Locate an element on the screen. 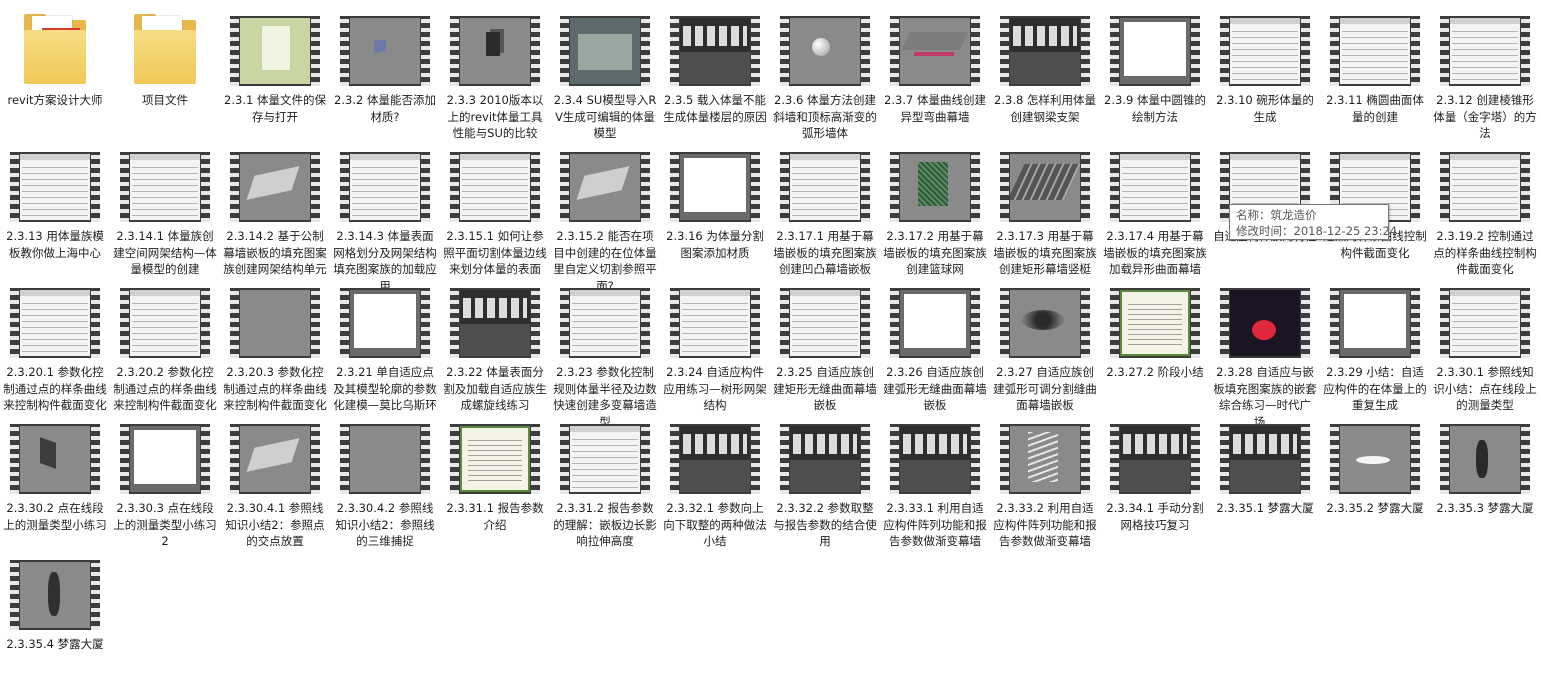 The height and width of the screenshot is (682, 1541). folder-item: 项目文件 is located at coordinates (165, 70).